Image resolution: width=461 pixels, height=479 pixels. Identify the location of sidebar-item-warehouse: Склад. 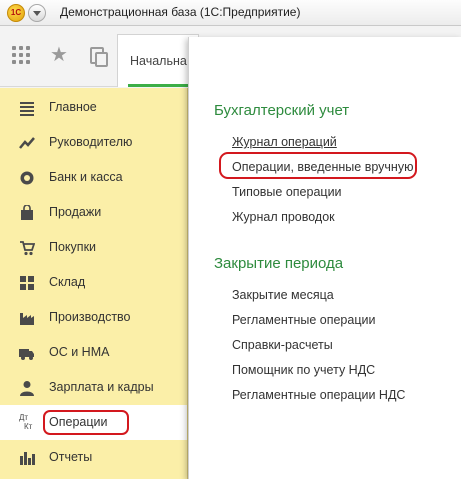
(93, 282).